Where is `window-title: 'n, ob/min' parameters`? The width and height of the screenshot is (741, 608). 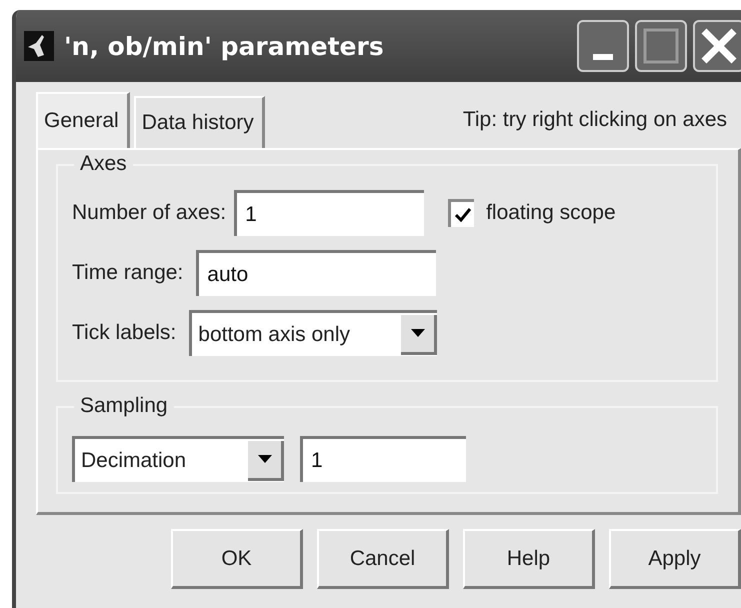 window-title: 'n, ob/min' parameters is located at coordinates (224, 46).